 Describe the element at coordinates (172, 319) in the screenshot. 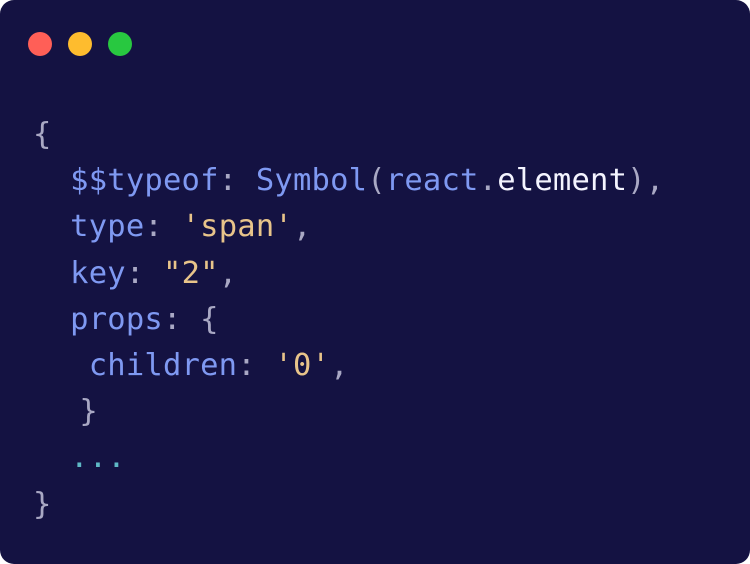

I see `props-colon: :` at that location.